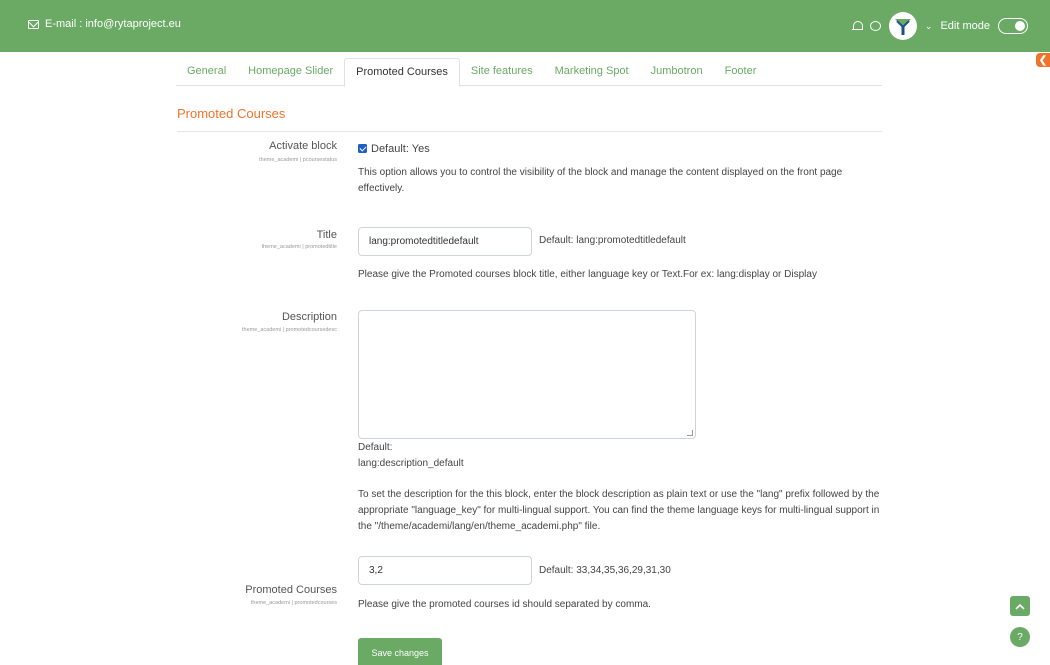  What do you see at coordinates (445, 570) in the screenshot?
I see `promoted-courses-input` at bounding box center [445, 570].